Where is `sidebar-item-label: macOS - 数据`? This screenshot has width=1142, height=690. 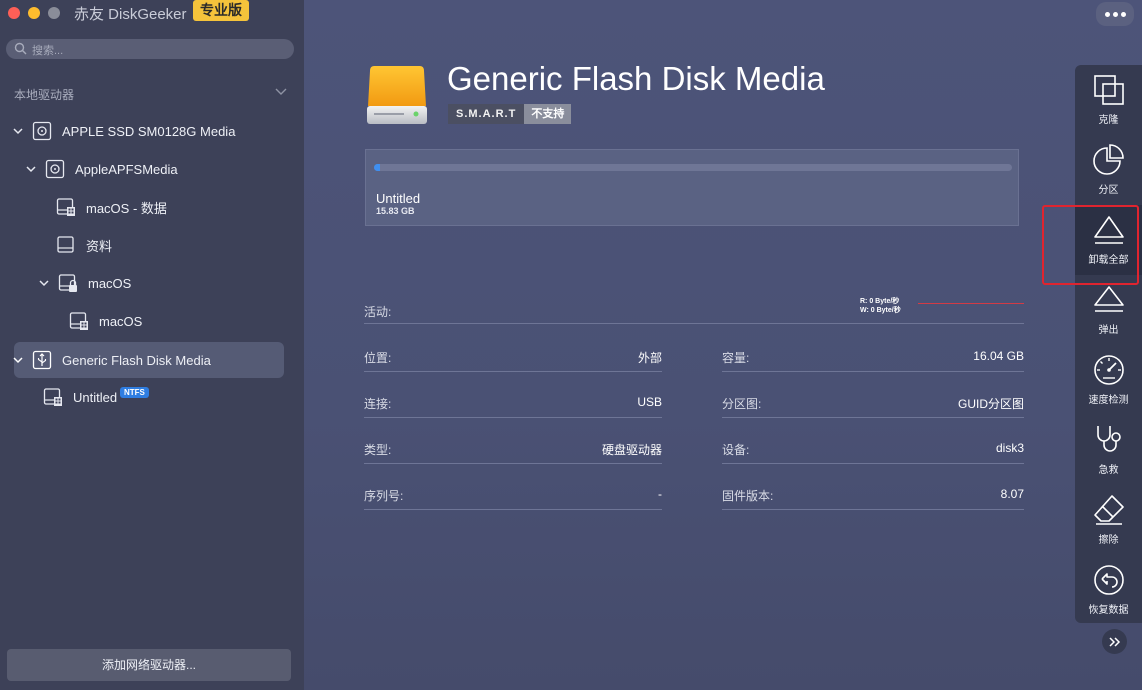
sidebar-item-label: macOS - 数据 is located at coordinates (126, 208).